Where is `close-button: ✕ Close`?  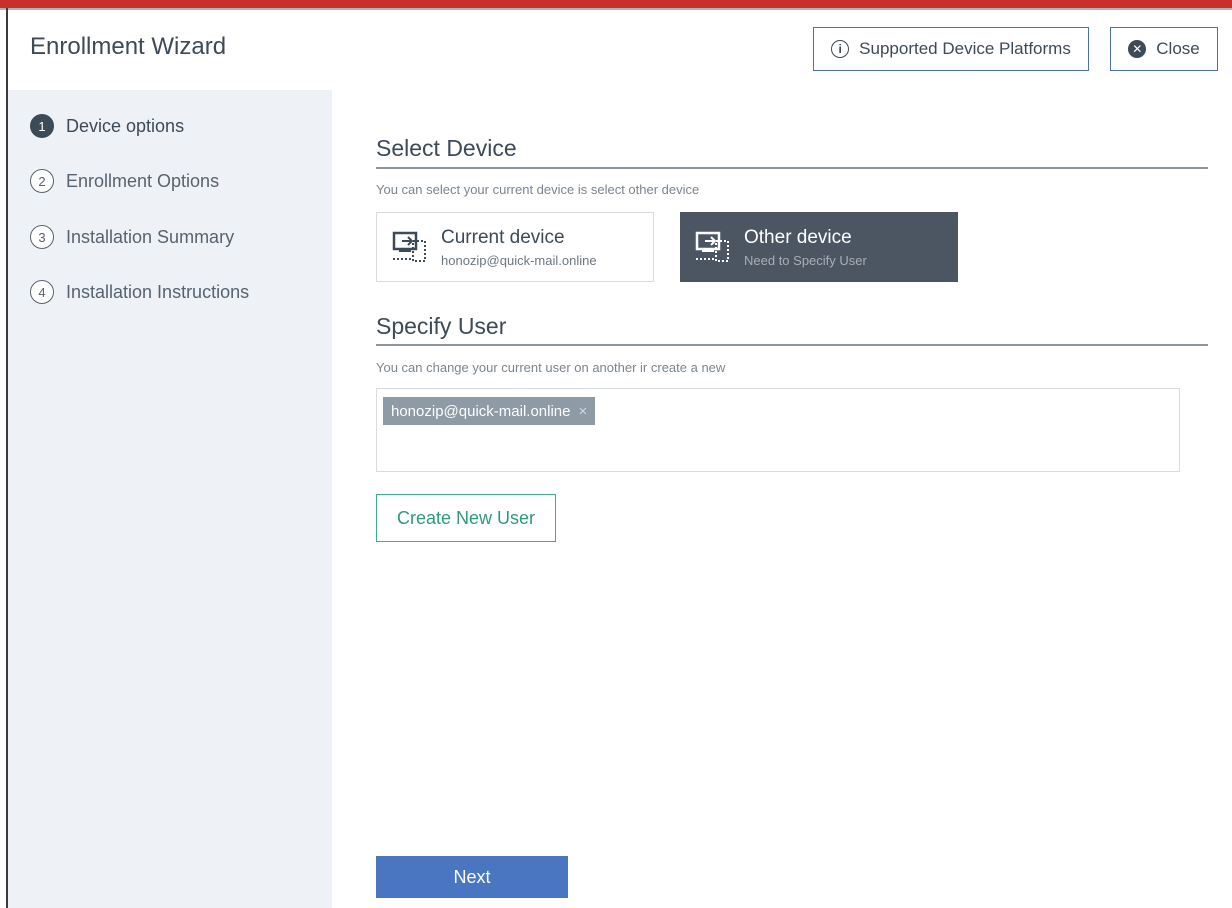 close-button: ✕ Close is located at coordinates (1164, 49).